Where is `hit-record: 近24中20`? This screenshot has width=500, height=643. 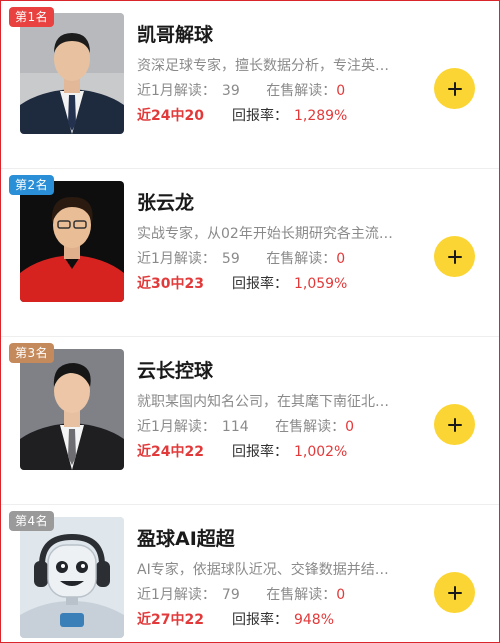
hit-record: 近24中20 is located at coordinates (170, 116).